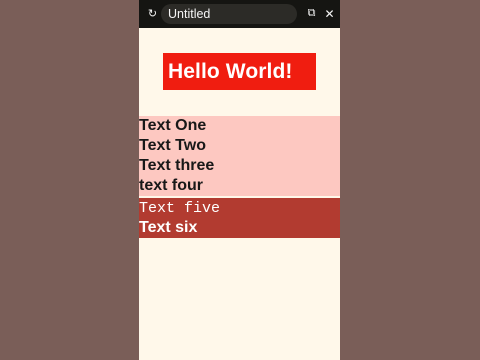  Describe the element at coordinates (177, 165) in the screenshot. I see `text-three: Text three` at that location.